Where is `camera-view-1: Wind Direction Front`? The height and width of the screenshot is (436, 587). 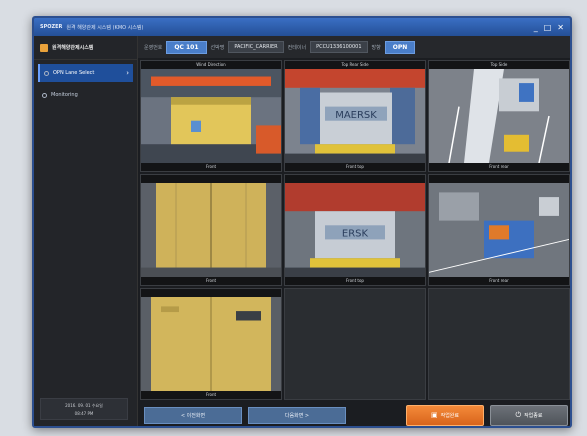 camera-view-1: Wind Direction Front is located at coordinates (211, 116).